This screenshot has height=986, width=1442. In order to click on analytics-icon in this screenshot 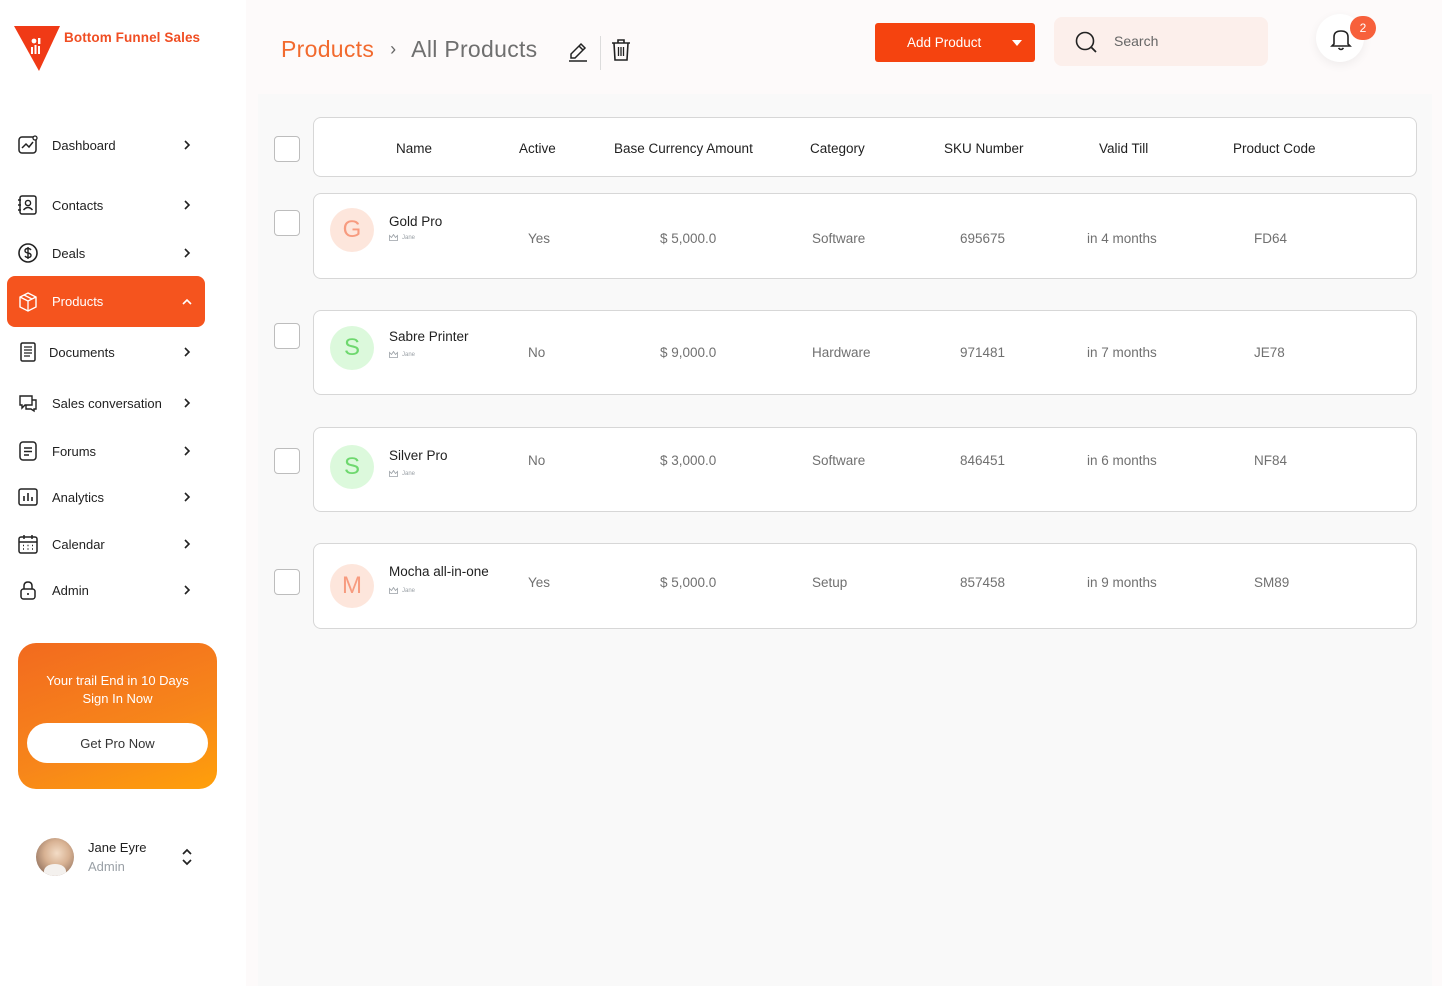, I will do `click(28, 497)`.